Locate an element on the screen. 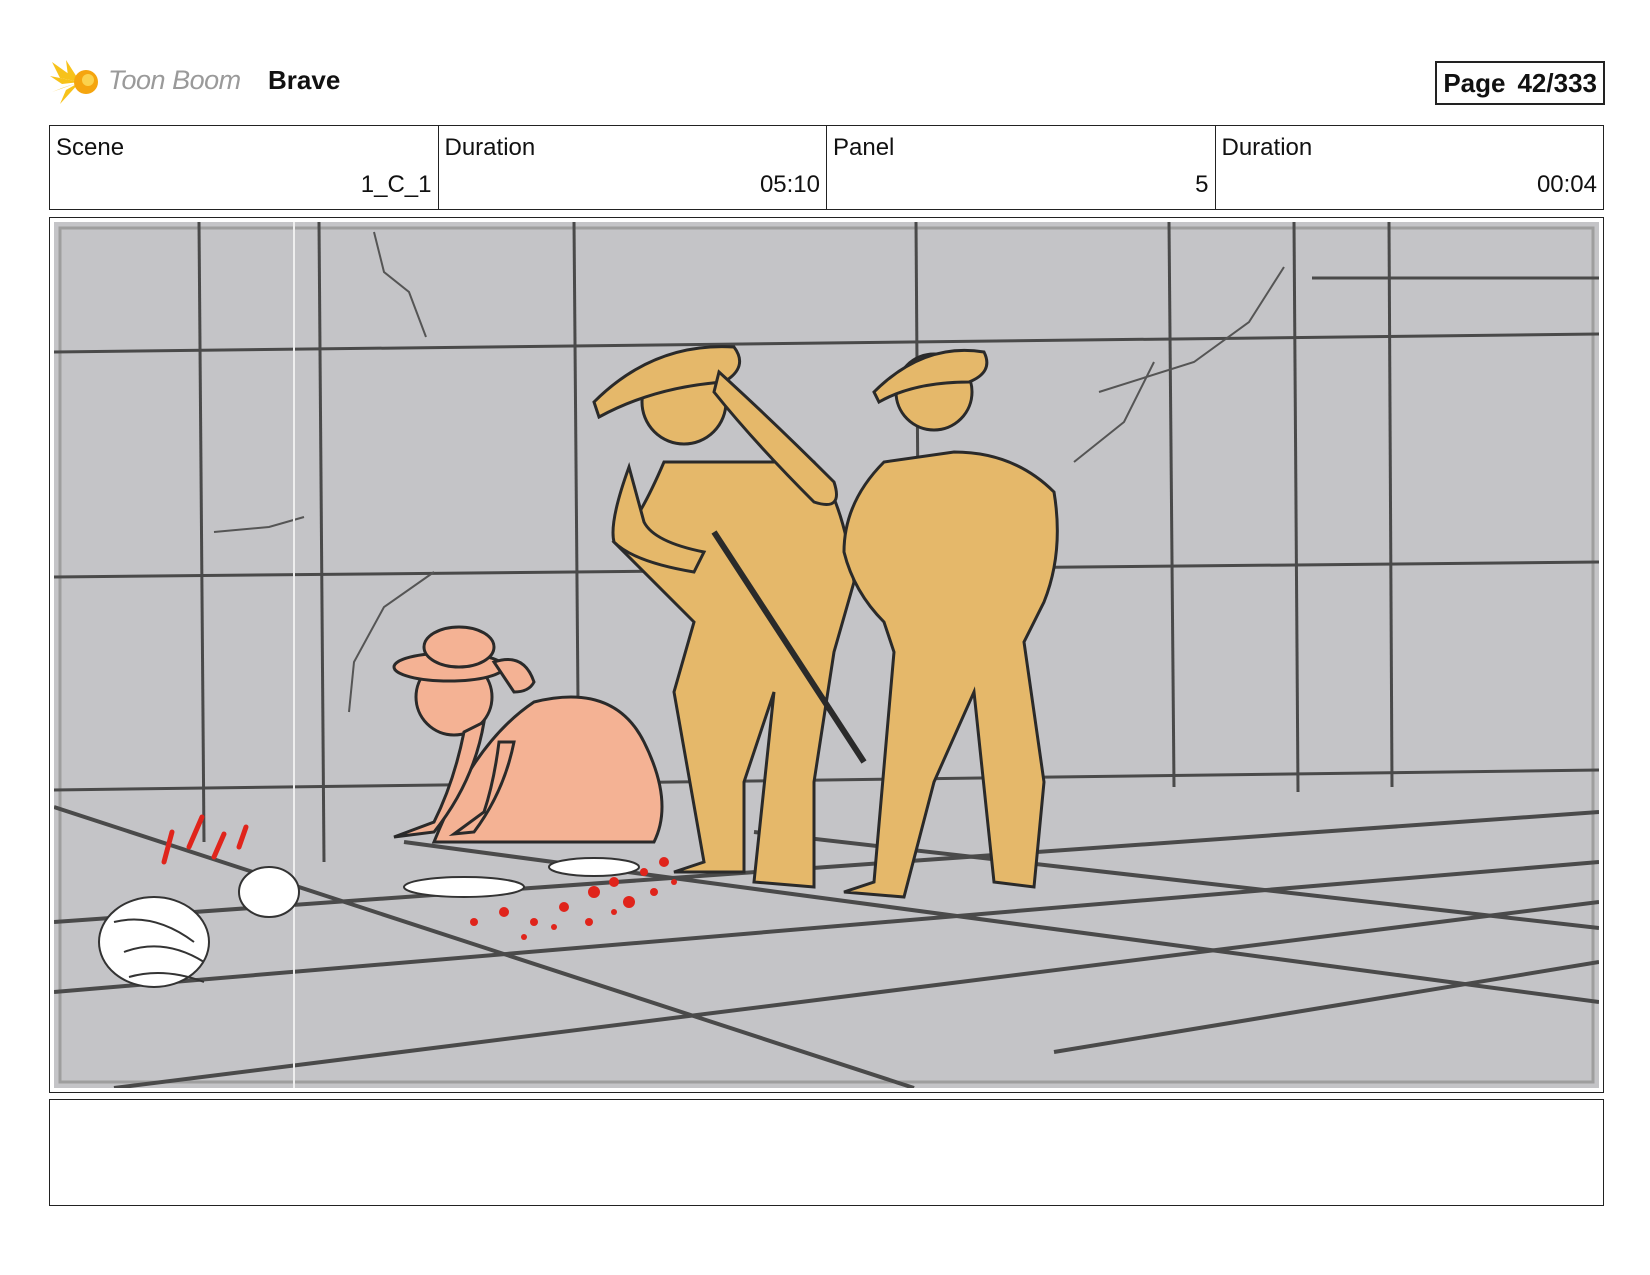 The width and height of the screenshot is (1650, 1275). scene-duration-value: 05:10 is located at coordinates (789, 184).